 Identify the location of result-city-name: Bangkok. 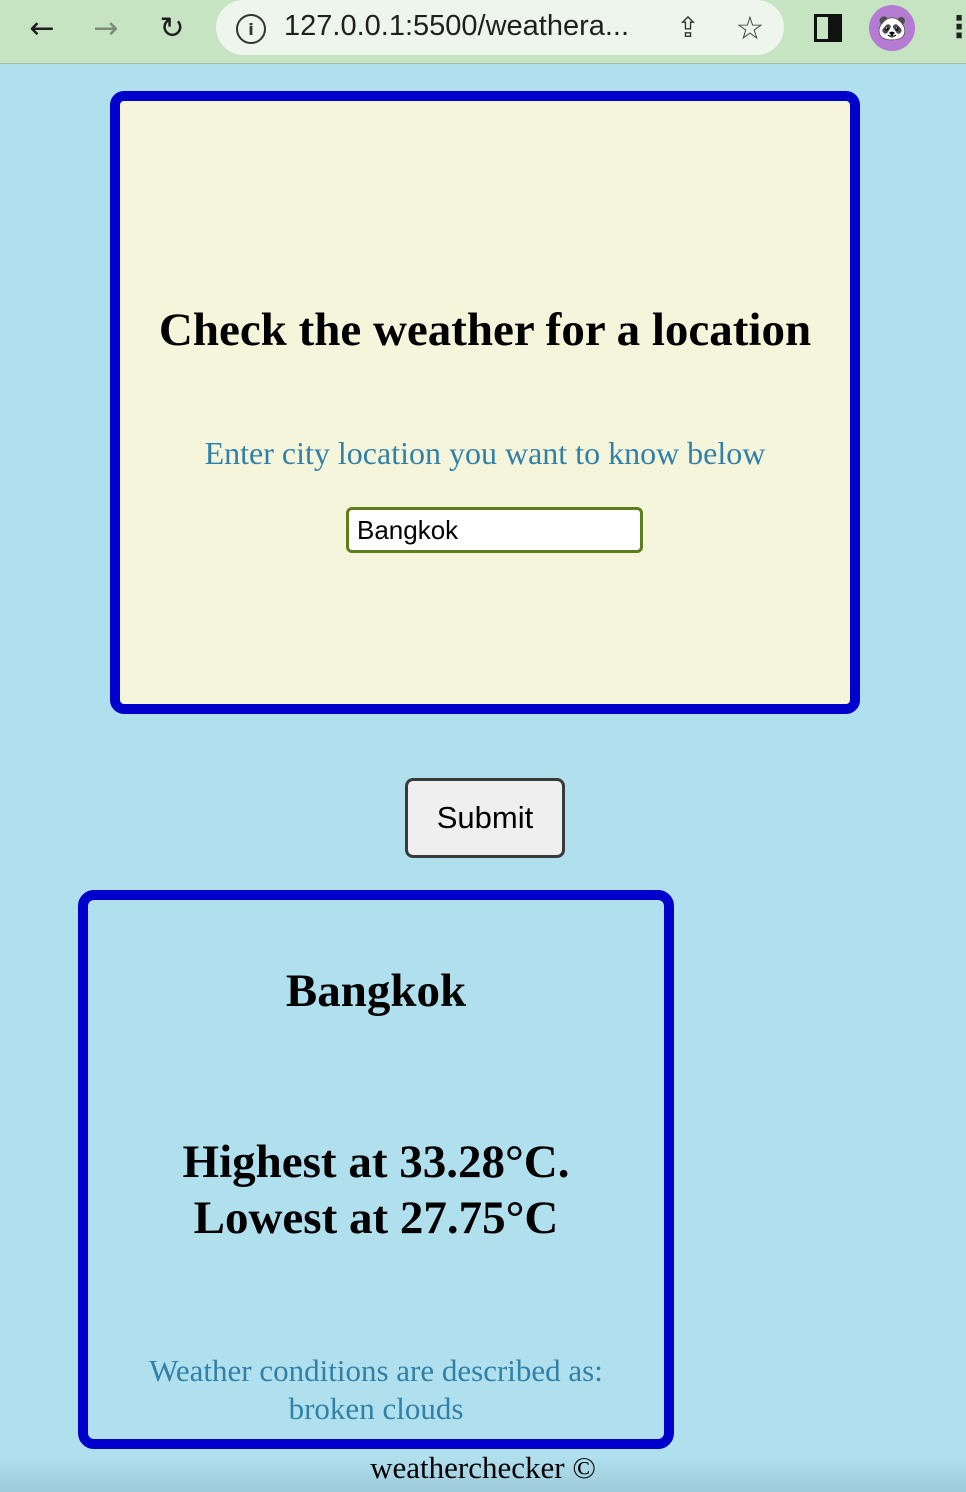
(376, 991).